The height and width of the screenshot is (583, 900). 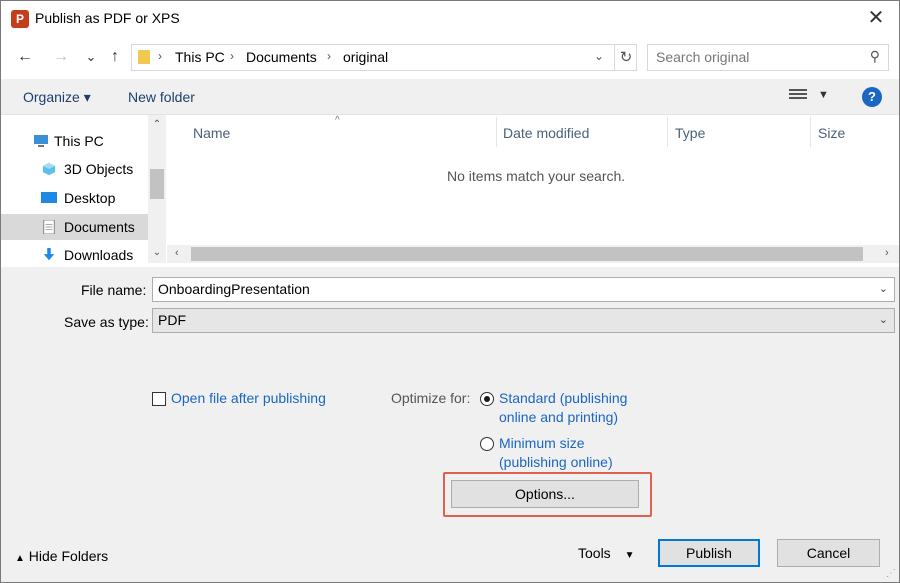 I want to click on breadcrumb-original: original, so click(x=365, y=57).